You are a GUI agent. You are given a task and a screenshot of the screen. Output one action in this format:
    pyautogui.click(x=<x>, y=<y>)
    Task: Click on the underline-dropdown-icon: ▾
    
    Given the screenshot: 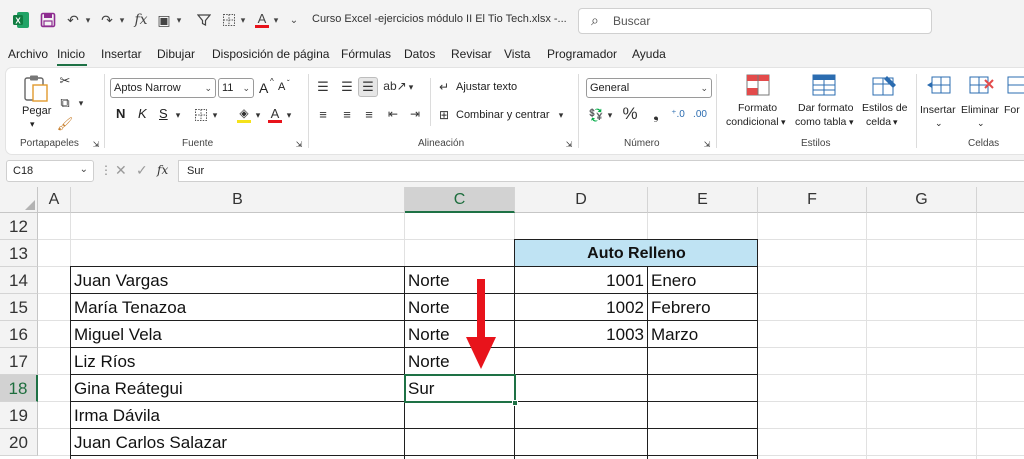 What is the action you would take?
    pyautogui.click(x=178, y=115)
    